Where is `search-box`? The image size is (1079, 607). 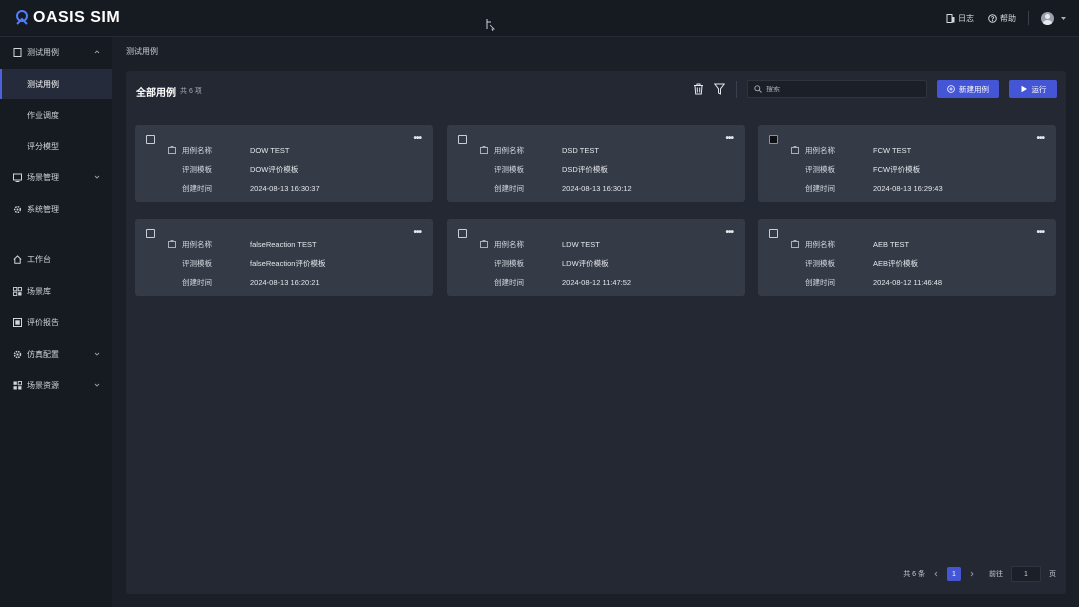 search-box is located at coordinates (837, 89).